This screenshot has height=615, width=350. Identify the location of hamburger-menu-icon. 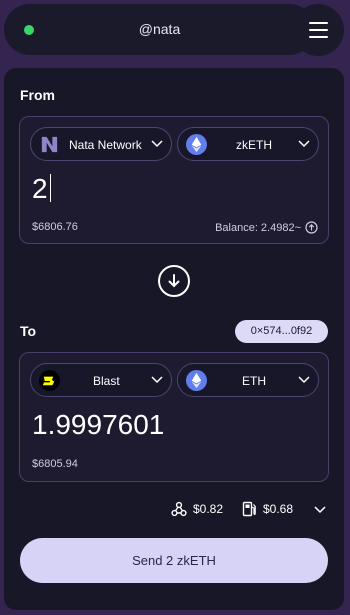
(318, 23).